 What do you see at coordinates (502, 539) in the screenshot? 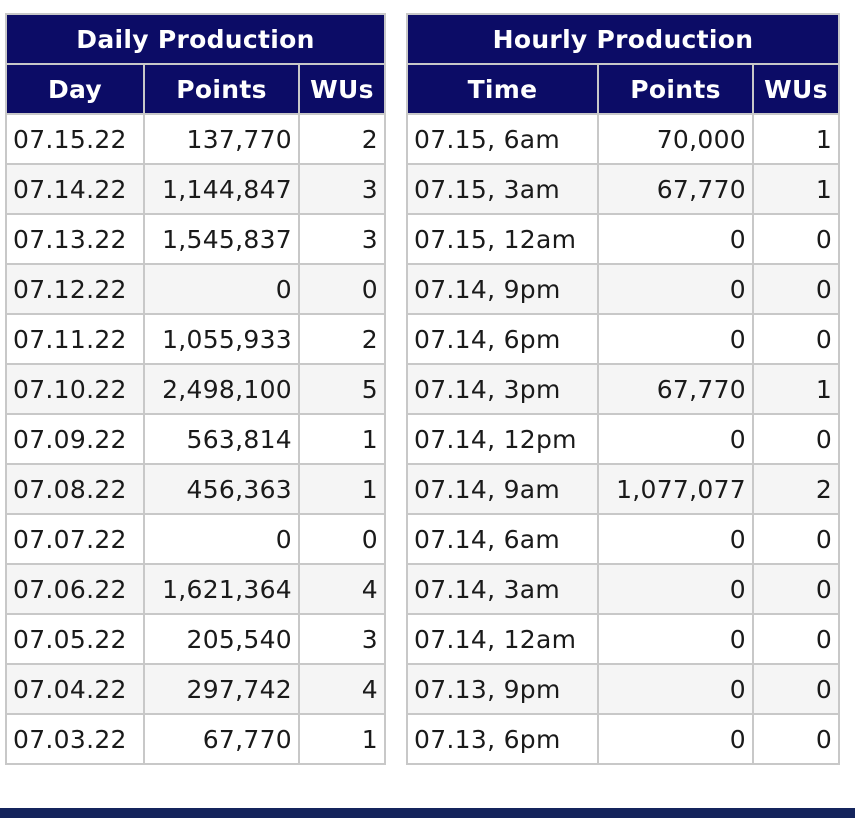
I see `hourly-date-cell: 07.14, 6am` at bounding box center [502, 539].